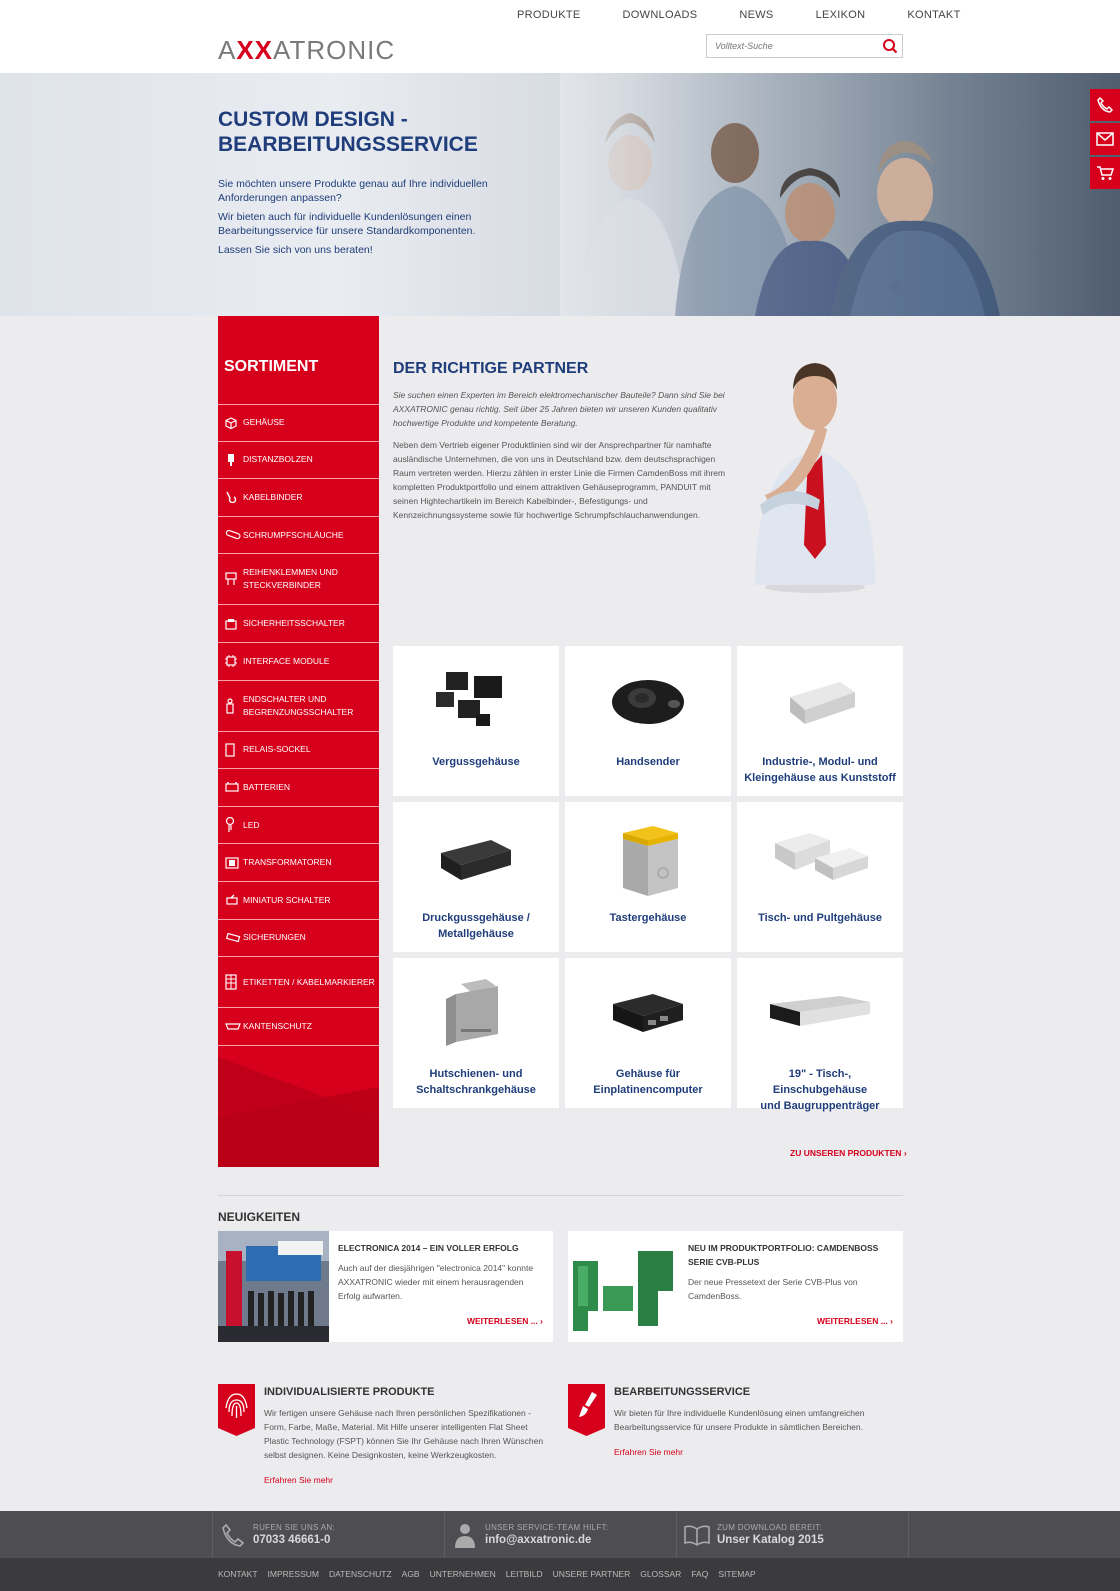  What do you see at coordinates (234, 863) in the screenshot?
I see `transformer-icon` at bounding box center [234, 863].